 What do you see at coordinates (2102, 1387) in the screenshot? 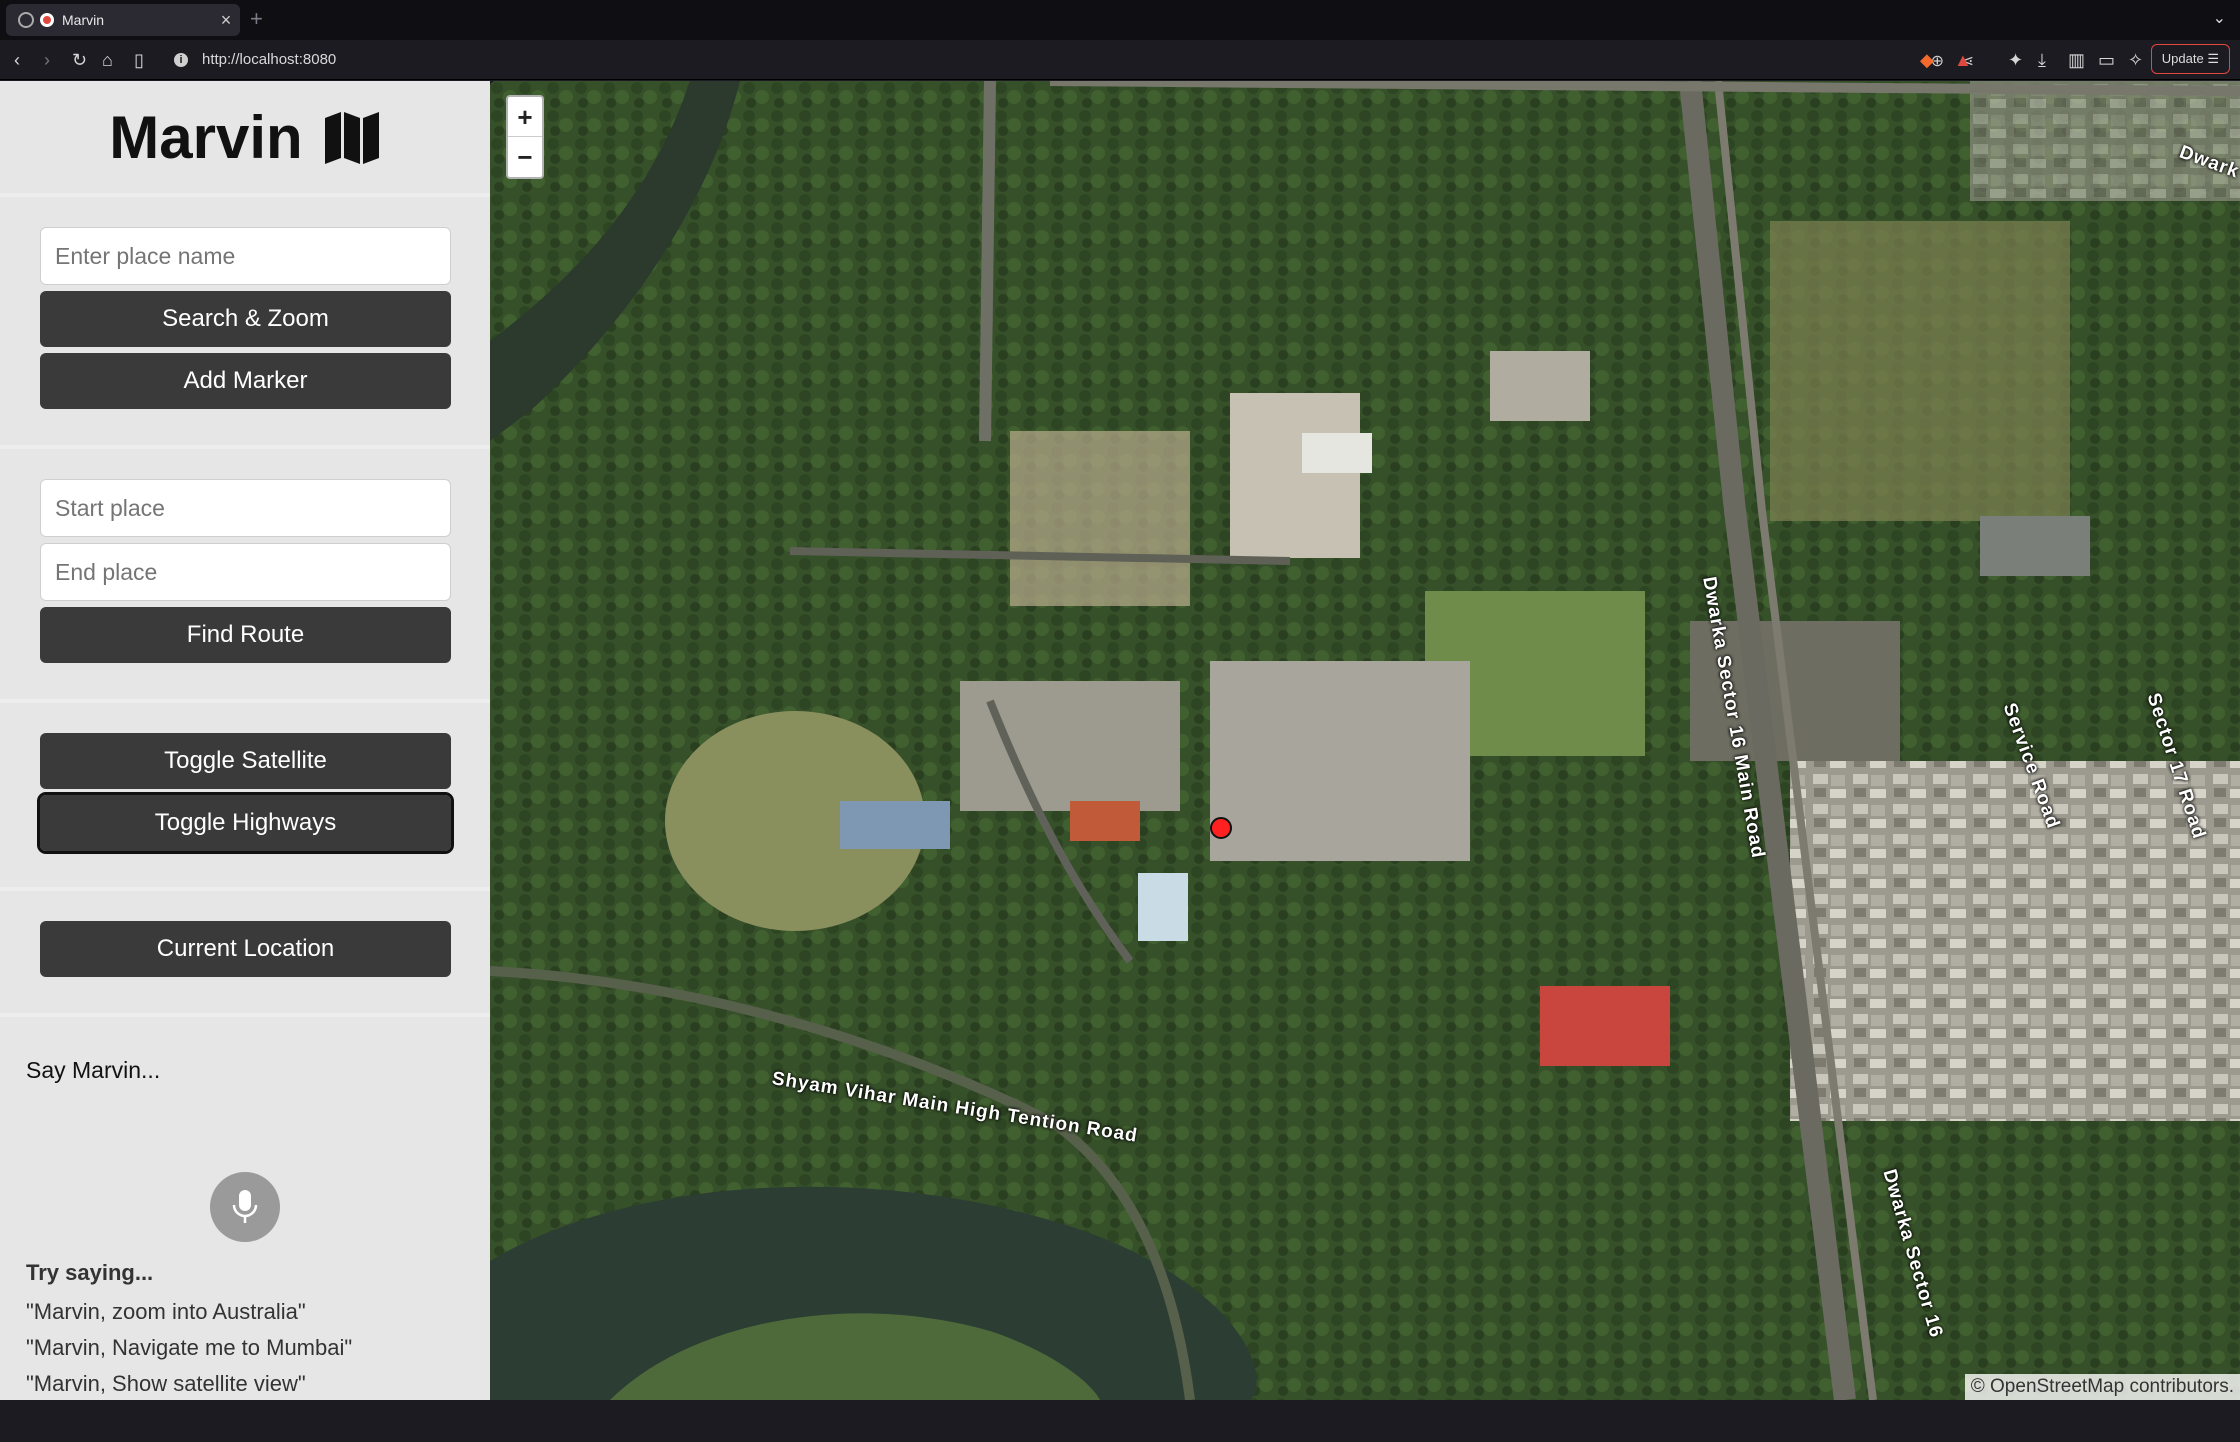
I see `map-attribution: © OpenStreetMap contributors.` at bounding box center [2102, 1387].